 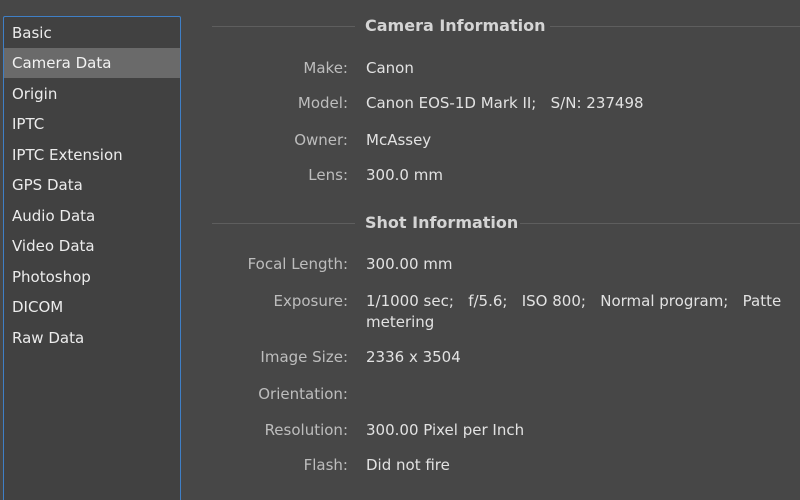 What do you see at coordinates (455, 25) in the screenshot?
I see `section-title: Camera Information` at bounding box center [455, 25].